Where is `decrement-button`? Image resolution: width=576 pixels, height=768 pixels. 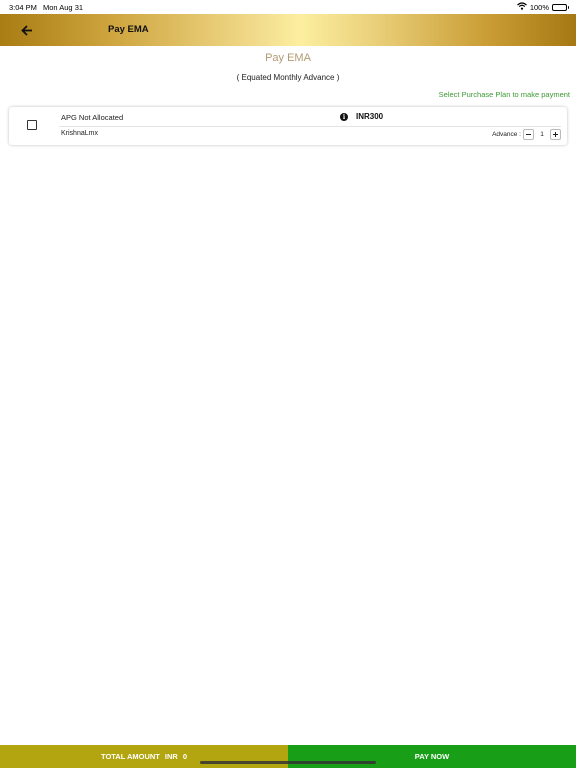 decrement-button is located at coordinates (528, 134).